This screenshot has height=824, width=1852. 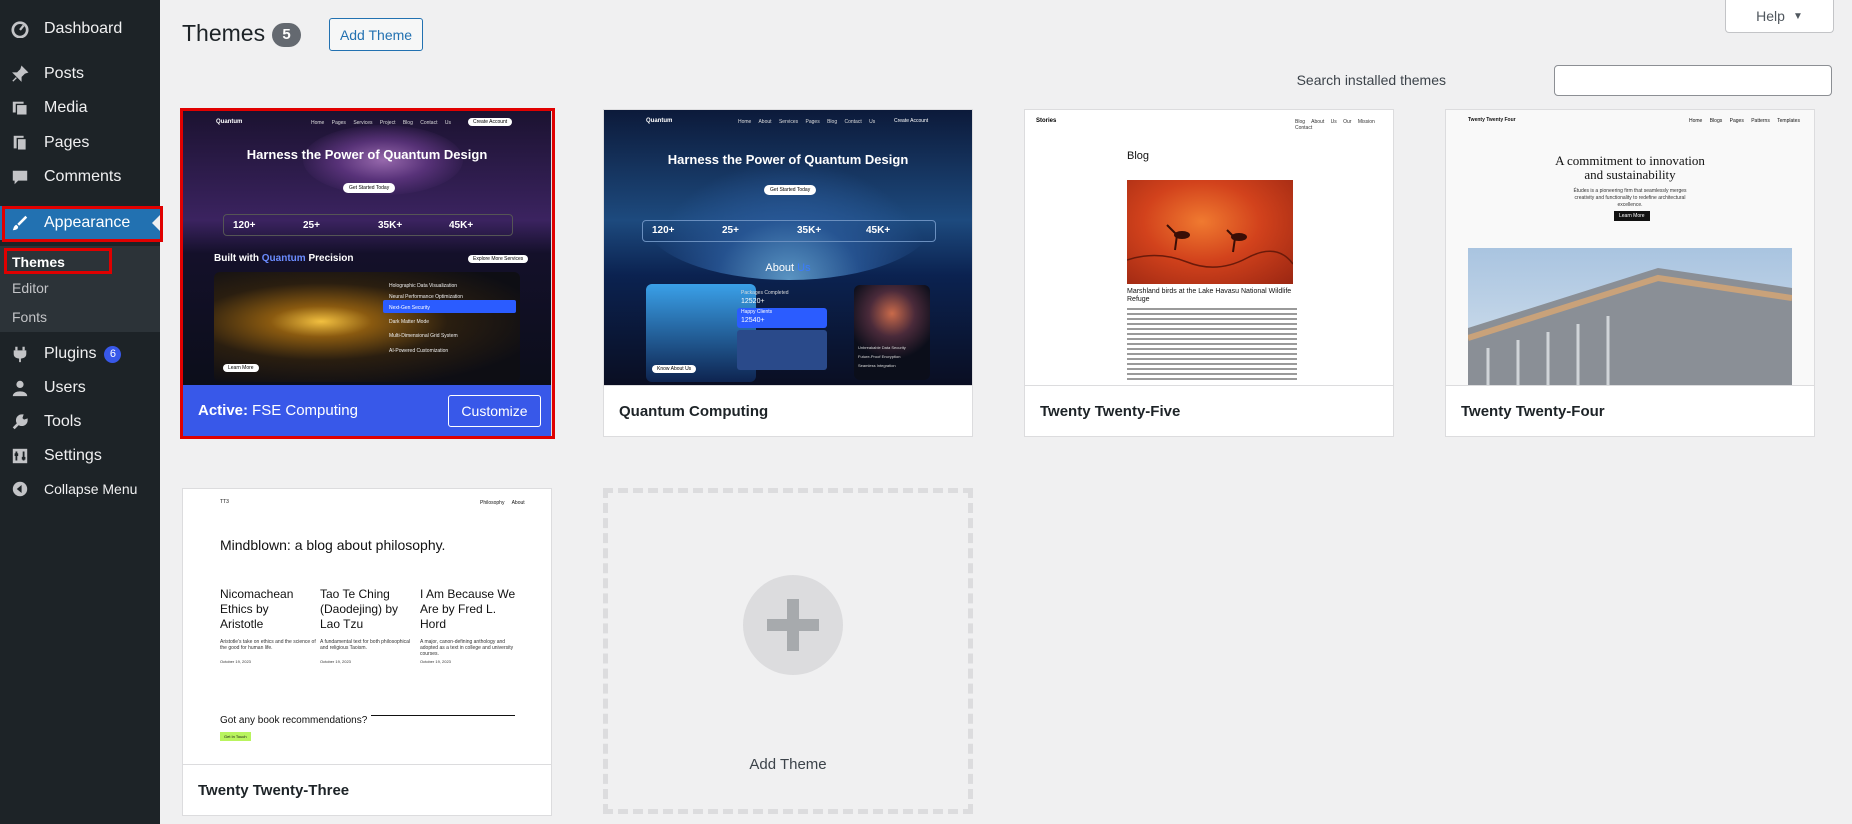 I want to click on search-label: Search installed themes, so click(x=1371, y=80).